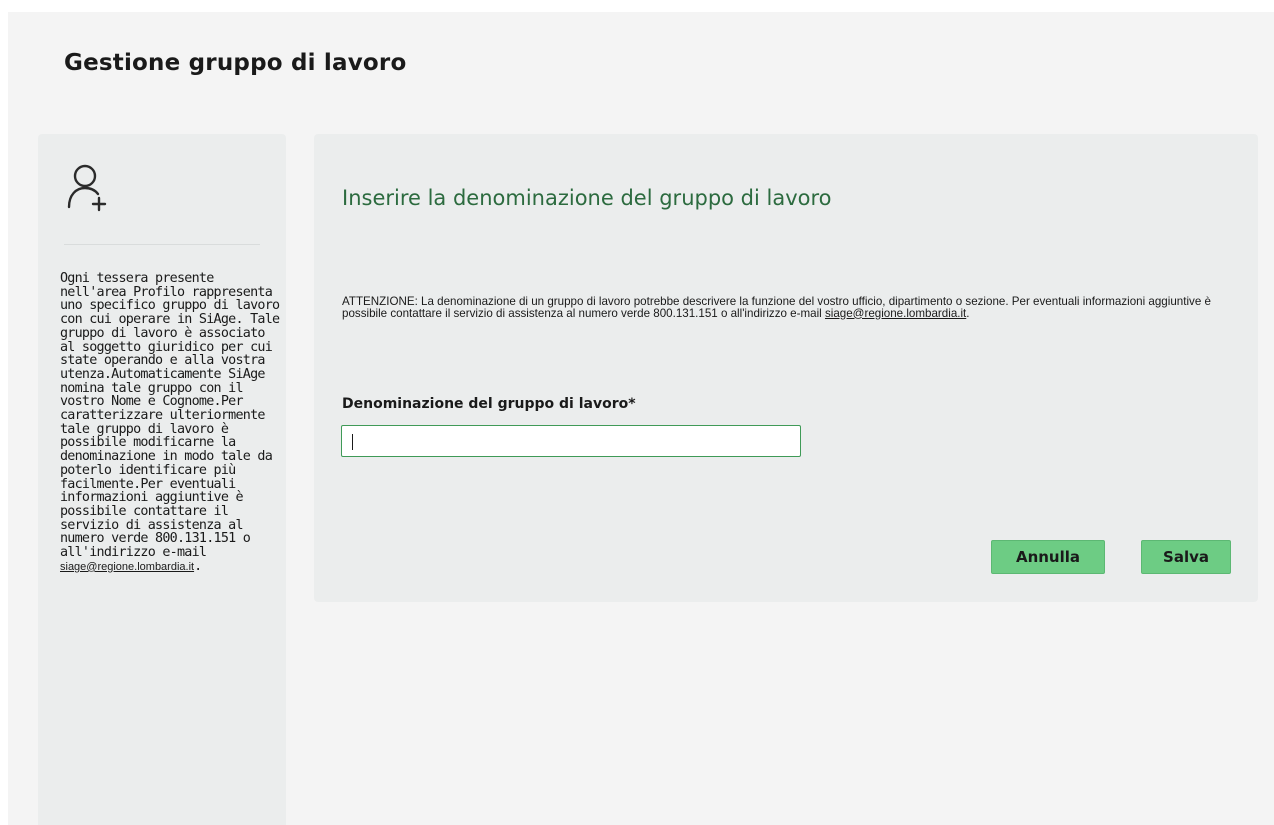 Image resolution: width=1274 pixels, height=825 pixels. I want to click on notice-email-link: siage@regione.lombardia.it, so click(895, 313).